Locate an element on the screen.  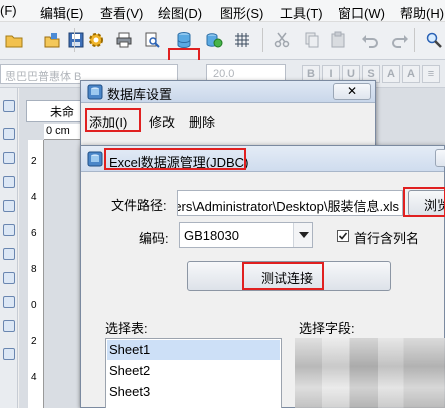
copy-icon is located at coordinates (312, 40).